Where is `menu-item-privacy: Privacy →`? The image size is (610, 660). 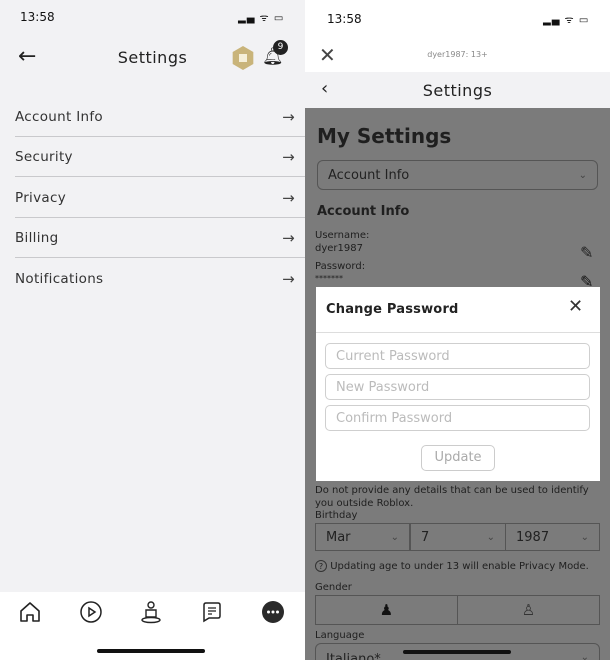
menu-item-privacy: Privacy → is located at coordinates (160, 198).